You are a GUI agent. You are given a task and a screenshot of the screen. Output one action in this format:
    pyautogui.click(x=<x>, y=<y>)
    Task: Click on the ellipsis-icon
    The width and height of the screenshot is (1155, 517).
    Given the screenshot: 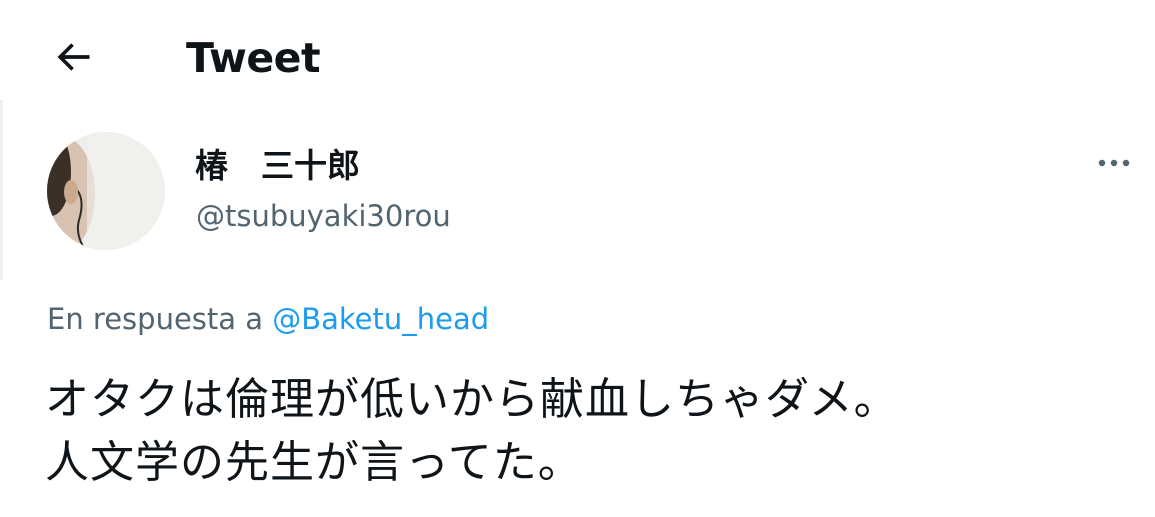 What is the action you would take?
    pyautogui.click(x=1114, y=163)
    